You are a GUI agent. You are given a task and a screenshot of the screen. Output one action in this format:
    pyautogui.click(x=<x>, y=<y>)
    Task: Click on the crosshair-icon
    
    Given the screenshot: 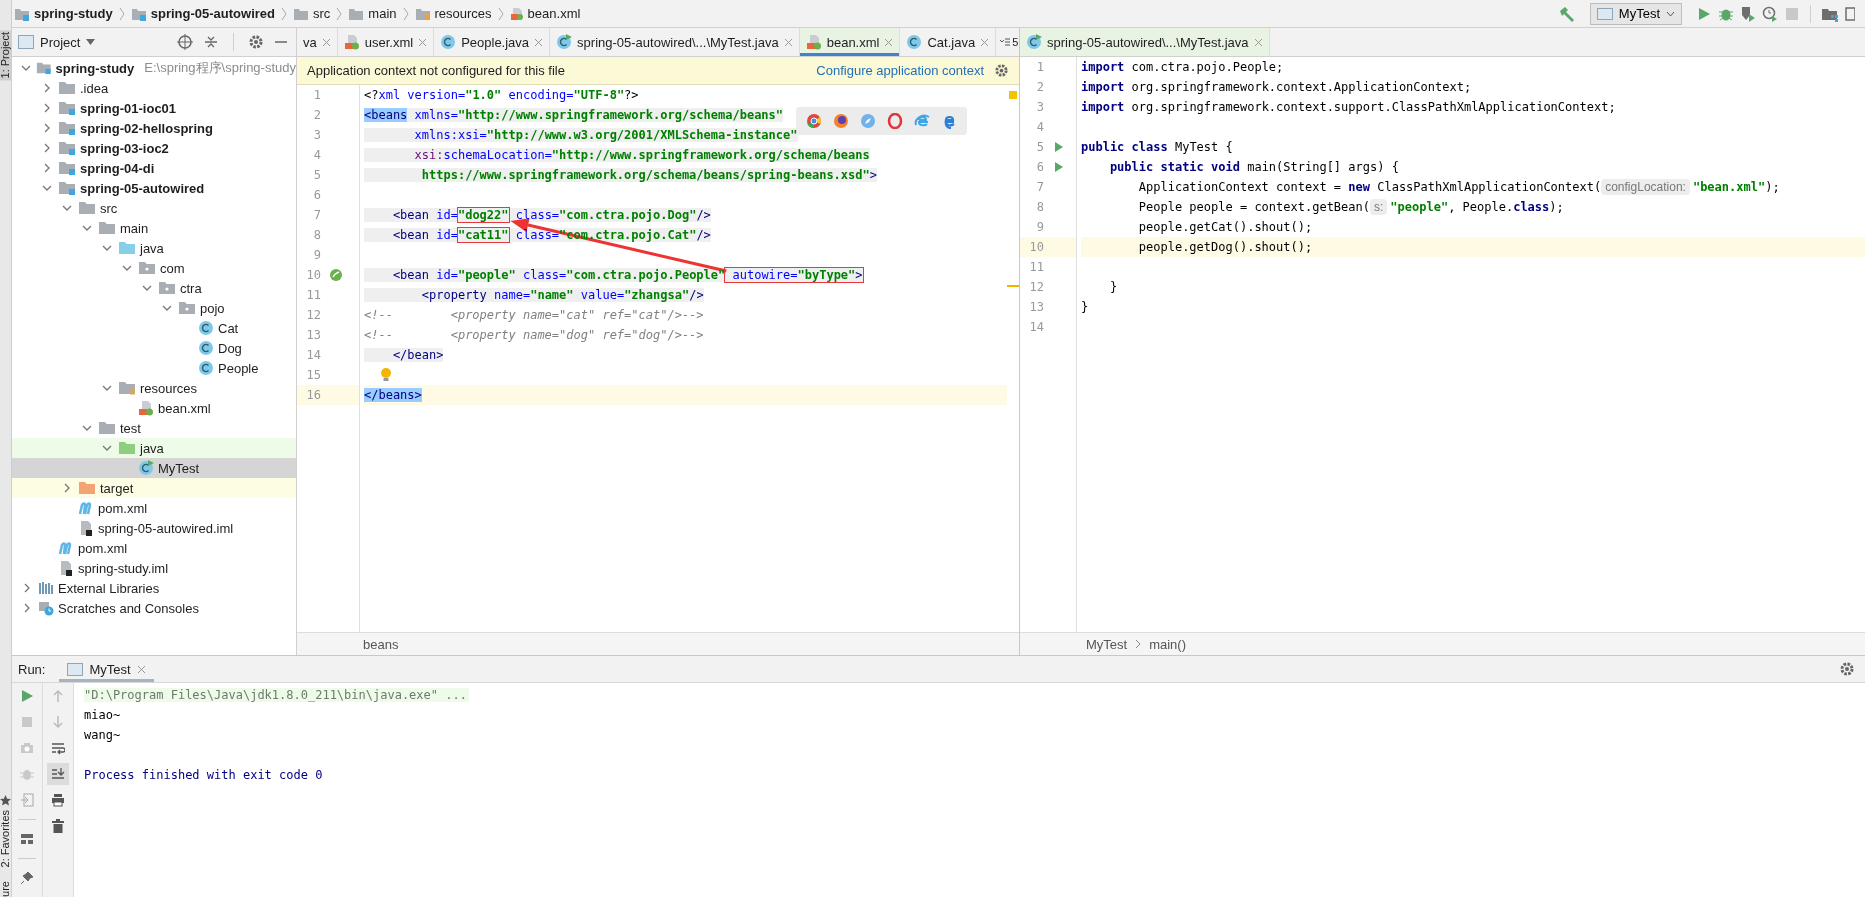 What is the action you would take?
    pyautogui.click(x=185, y=42)
    